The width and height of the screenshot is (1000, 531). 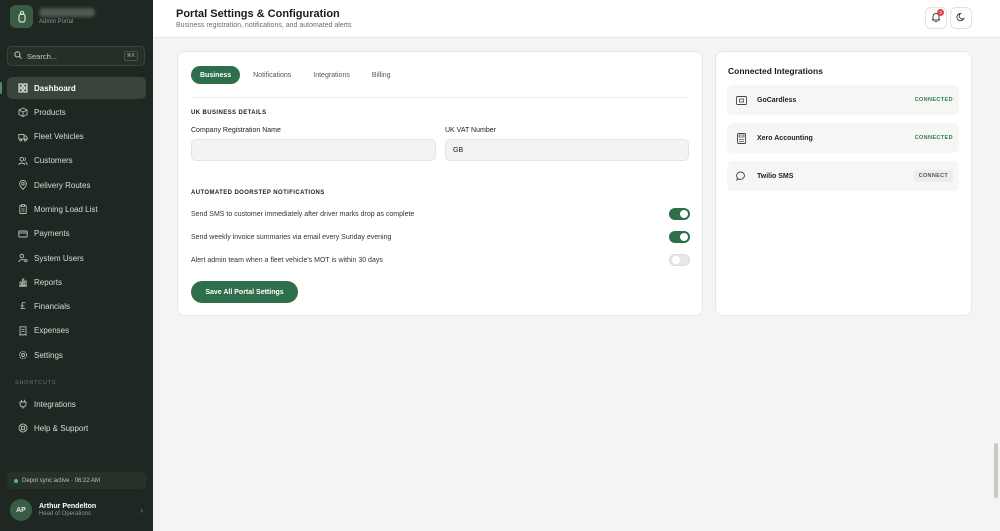 I want to click on sidebar-item-label: Integrations, so click(x=55, y=404).